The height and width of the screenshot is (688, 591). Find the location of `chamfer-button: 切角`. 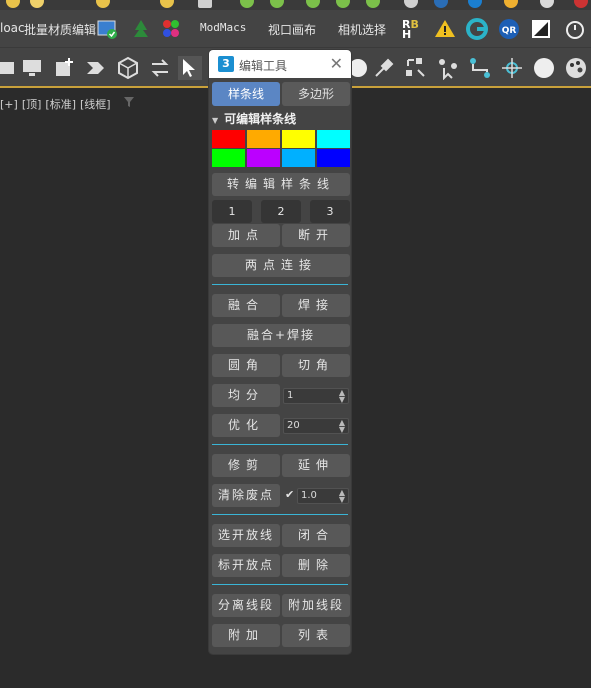

chamfer-button: 切角 is located at coordinates (316, 365).